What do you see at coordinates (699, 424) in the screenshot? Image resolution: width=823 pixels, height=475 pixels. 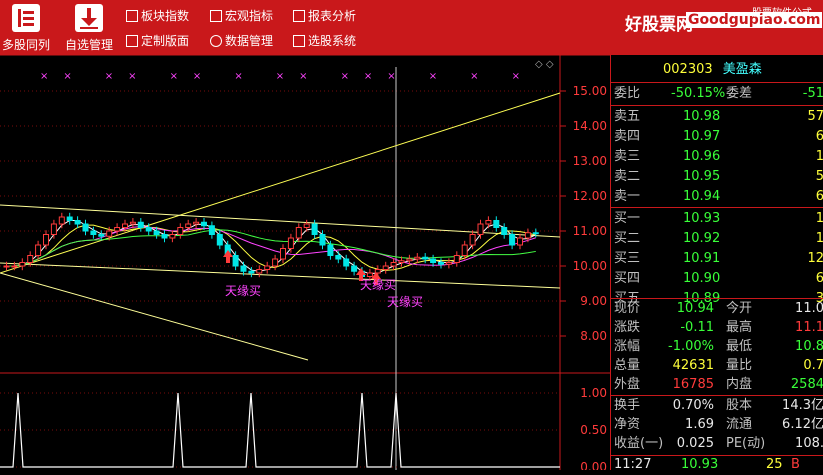 I see `fundamental-value: 1.69` at bounding box center [699, 424].